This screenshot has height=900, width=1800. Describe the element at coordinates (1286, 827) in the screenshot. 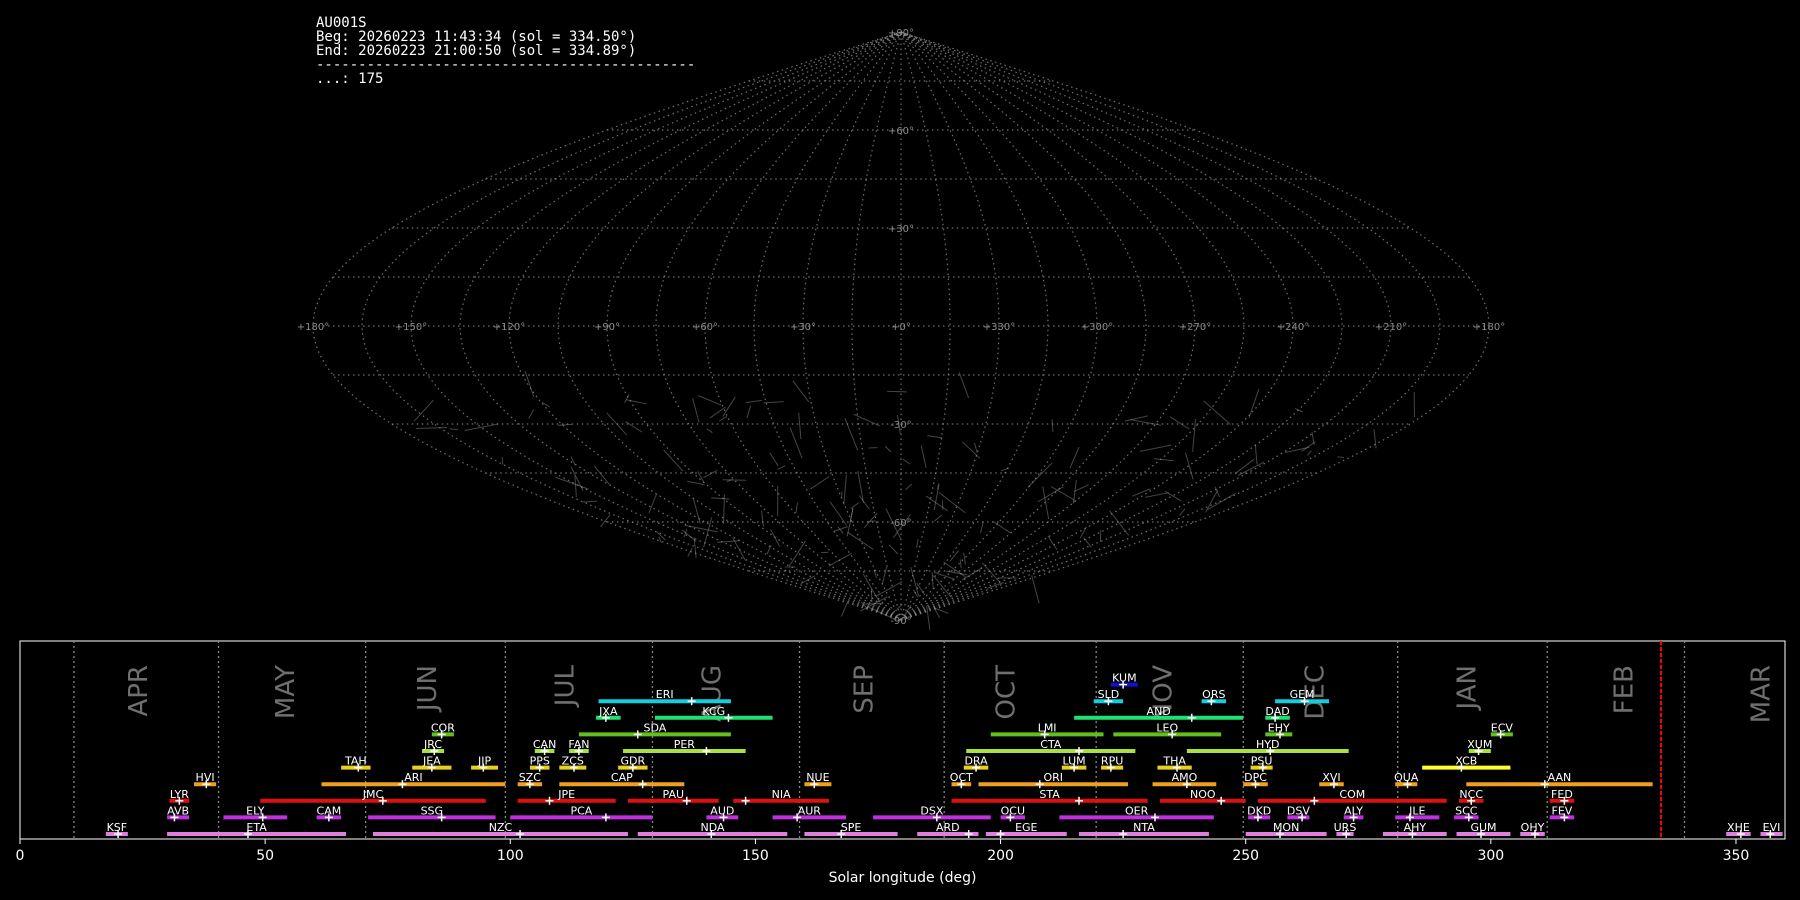

I see `shower-label: MON` at that location.